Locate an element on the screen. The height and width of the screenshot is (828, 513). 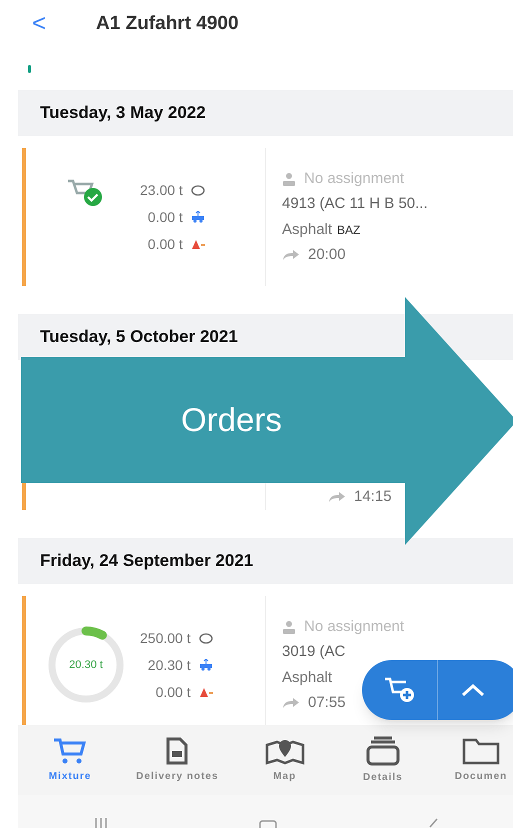
amount-value: 23.00 t is located at coordinates (161, 190).